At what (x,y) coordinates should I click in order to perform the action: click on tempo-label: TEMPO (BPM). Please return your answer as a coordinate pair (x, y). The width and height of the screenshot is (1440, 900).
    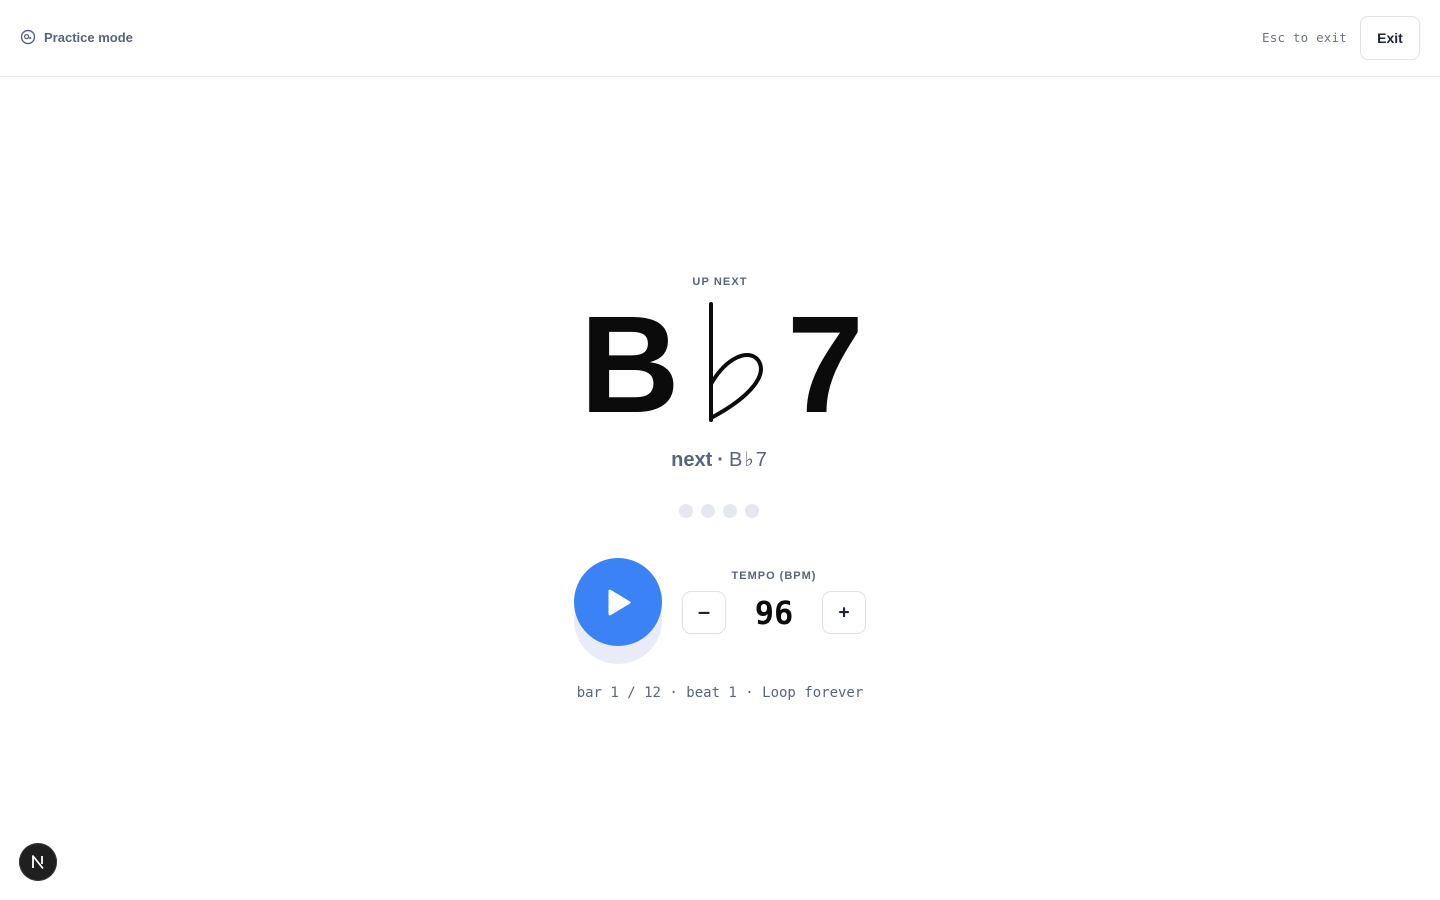
    Looking at the image, I should click on (774, 576).